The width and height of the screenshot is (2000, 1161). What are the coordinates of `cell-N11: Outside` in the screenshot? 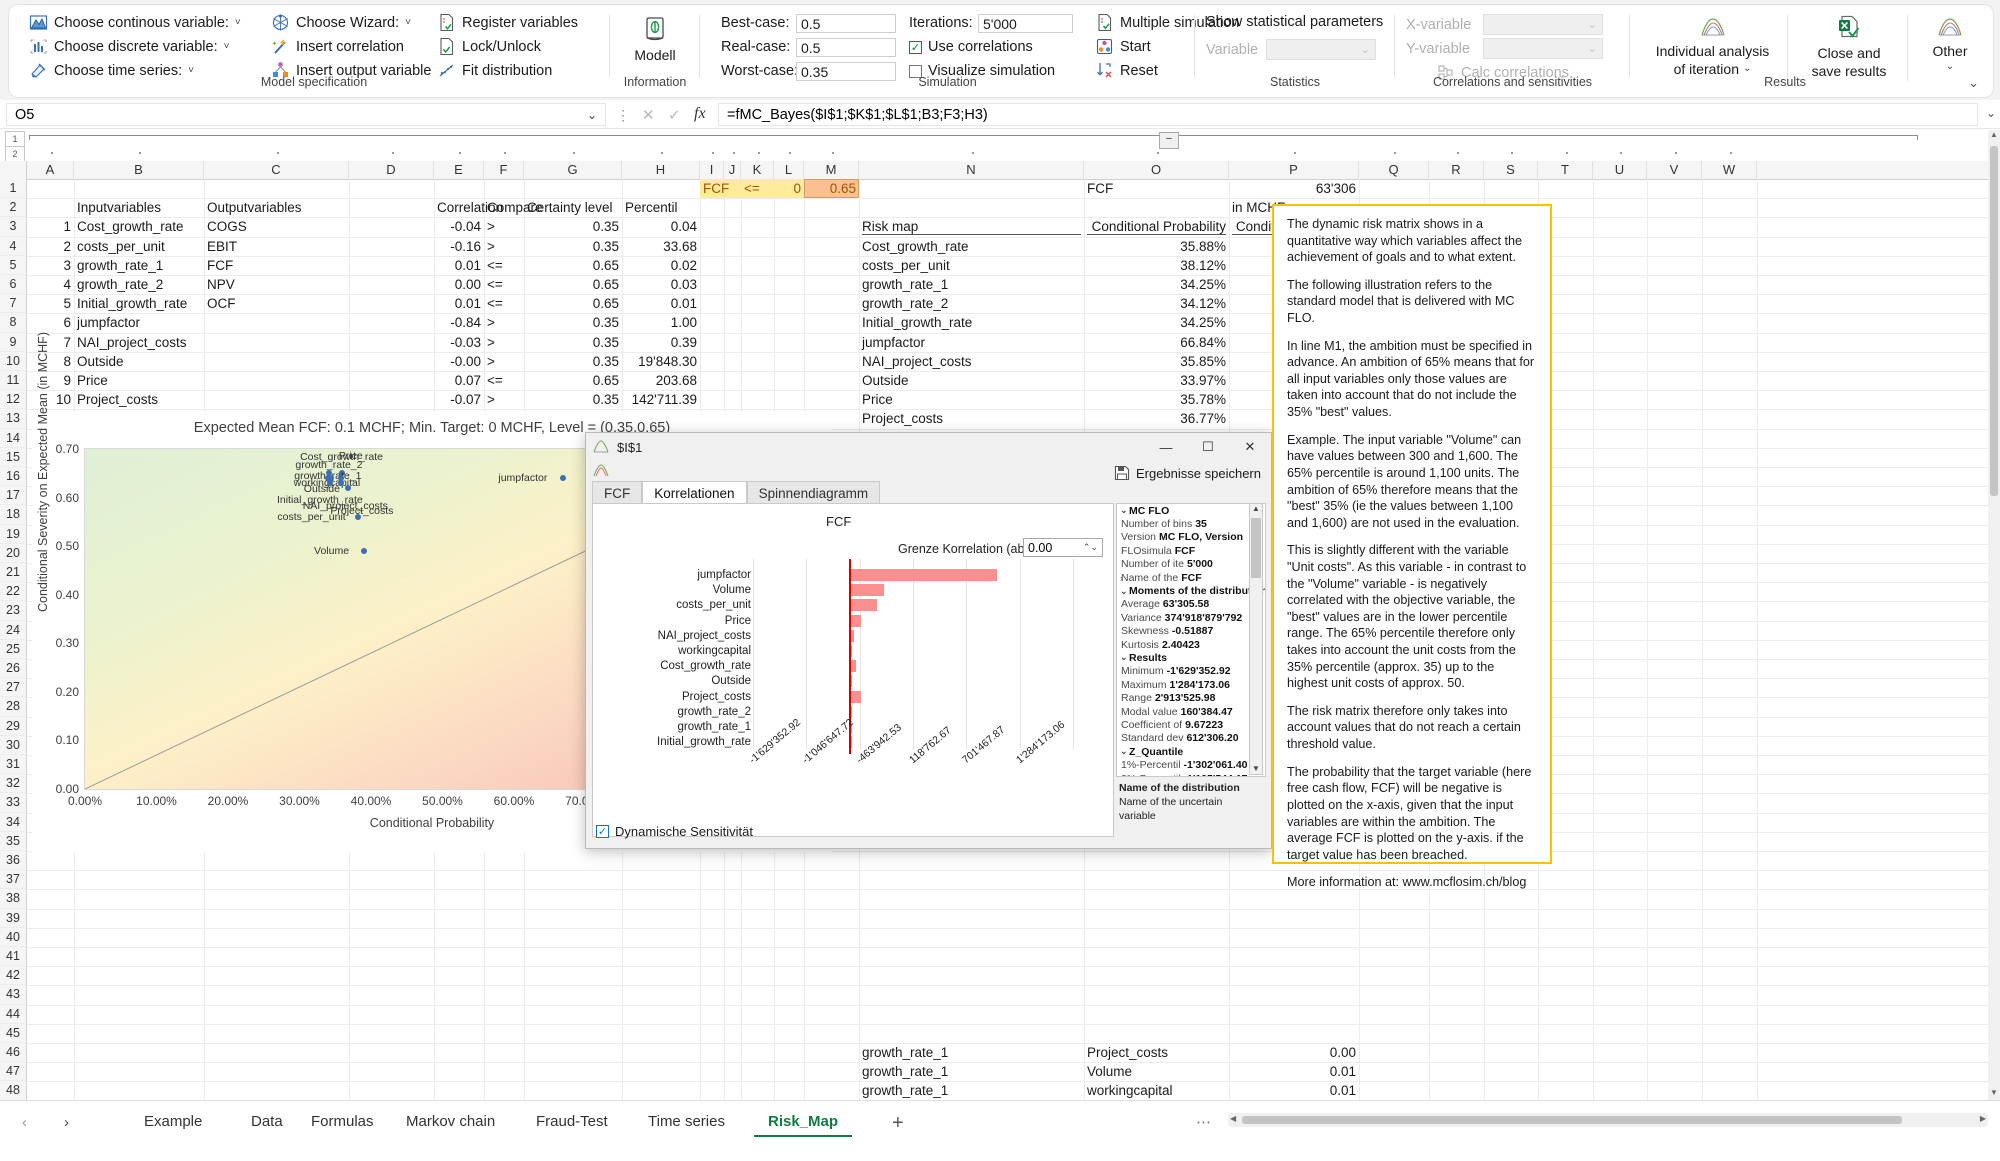 It's located at (971, 380).